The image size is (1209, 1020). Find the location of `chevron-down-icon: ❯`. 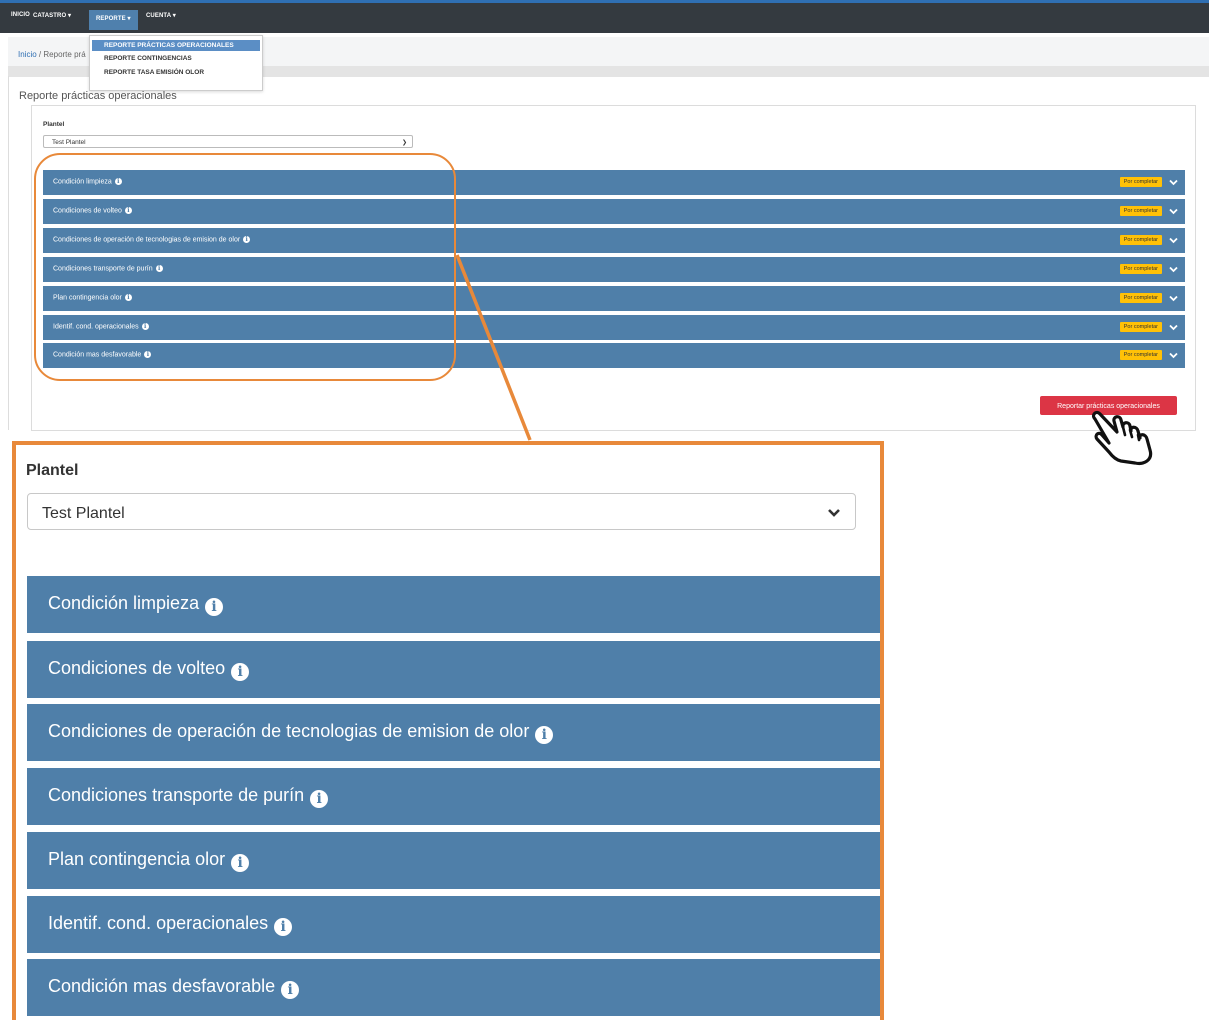

chevron-down-icon: ❯ is located at coordinates (404, 143).